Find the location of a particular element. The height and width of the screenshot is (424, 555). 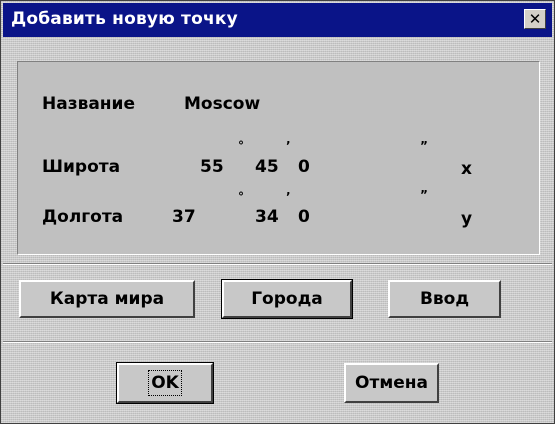

cancel-button: Отмена is located at coordinates (391, 383).